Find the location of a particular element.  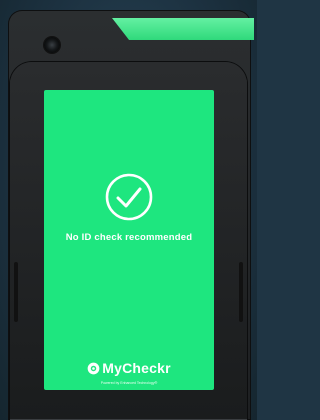

brand-name: MyCheckr is located at coordinates (136, 368).